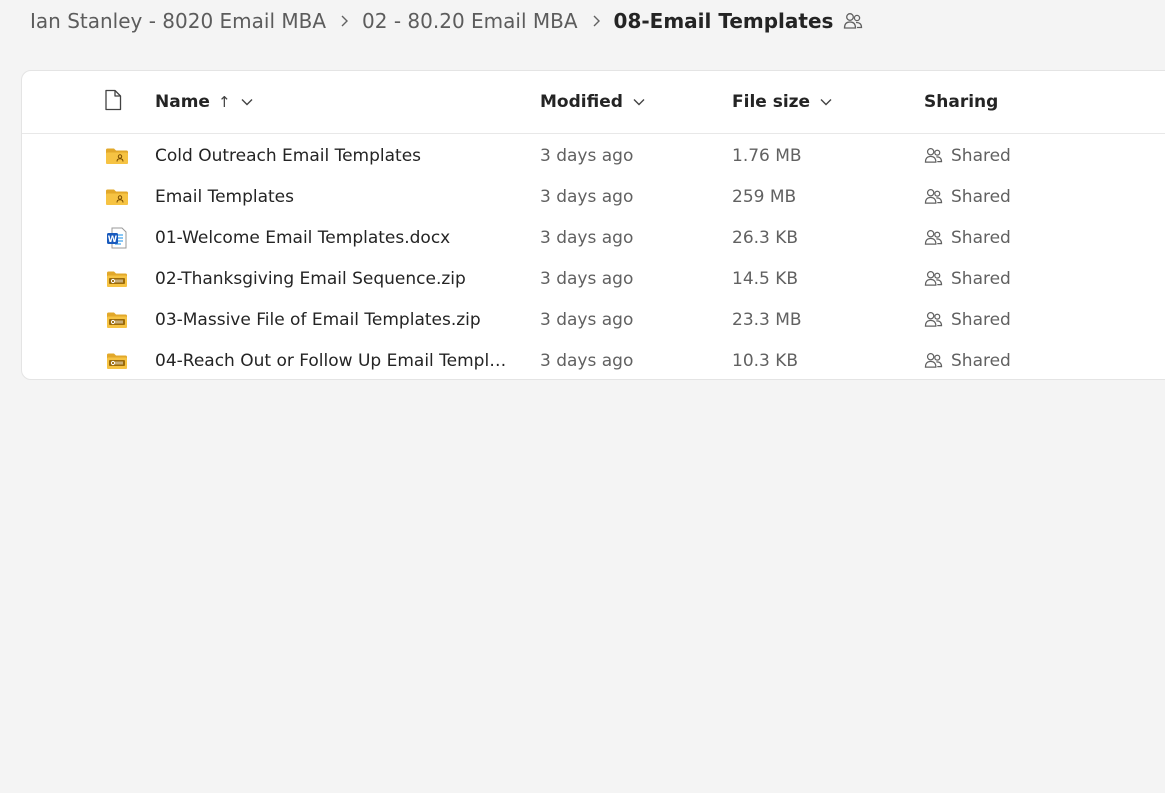  Describe the element at coordinates (764, 196) in the screenshot. I see `file-size: 259 MB` at that location.